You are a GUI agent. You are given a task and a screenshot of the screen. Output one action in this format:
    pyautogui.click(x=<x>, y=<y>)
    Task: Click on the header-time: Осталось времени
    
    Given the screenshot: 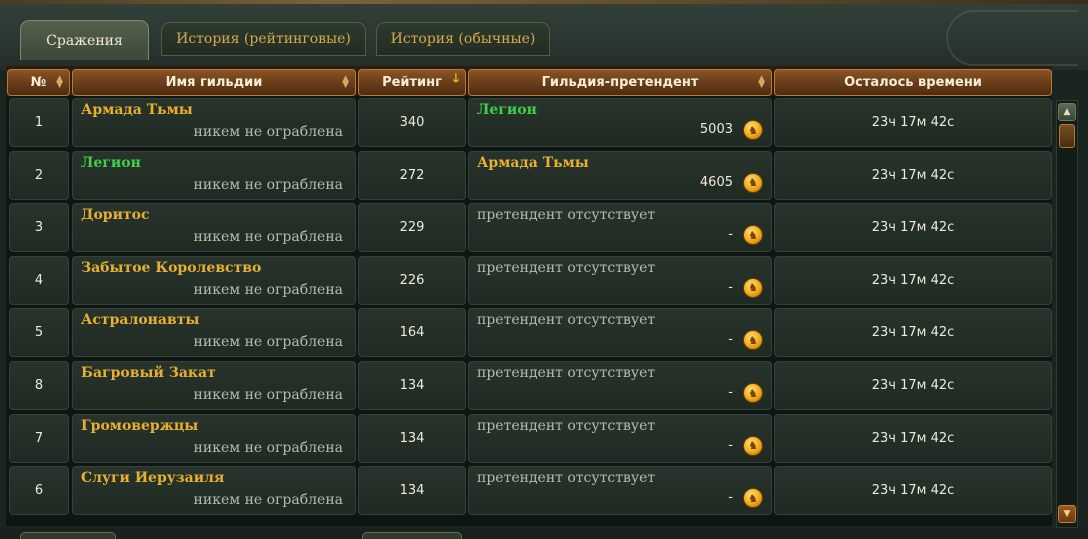 What is the action you would take?
    pyautogui.click(x=913, y=82)
    